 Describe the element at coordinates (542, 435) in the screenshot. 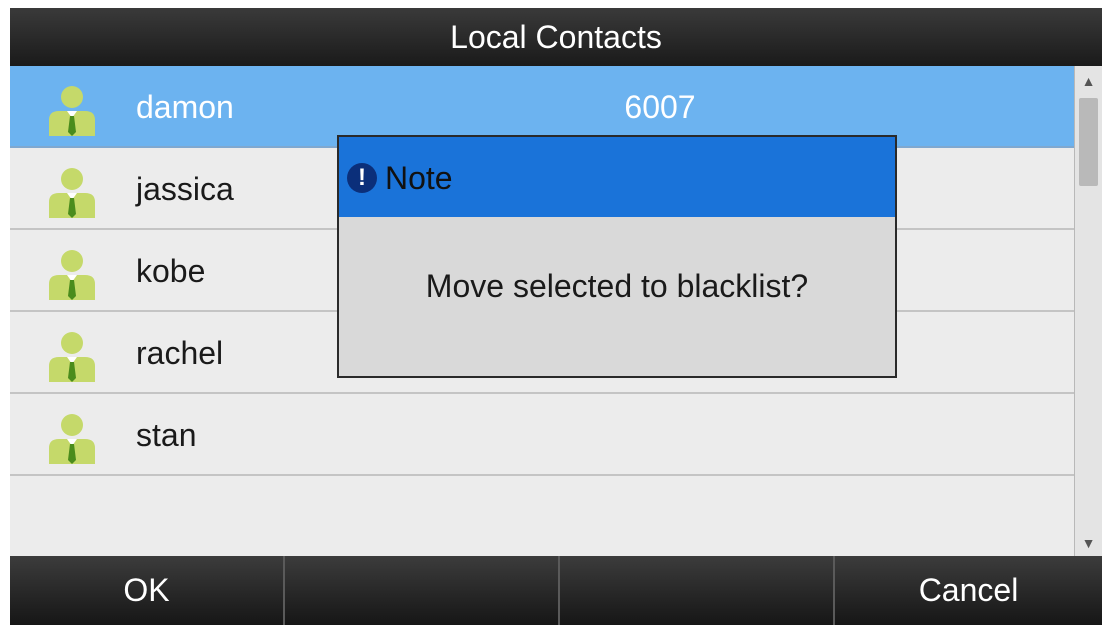

I see `contact-row: stan` at that location.